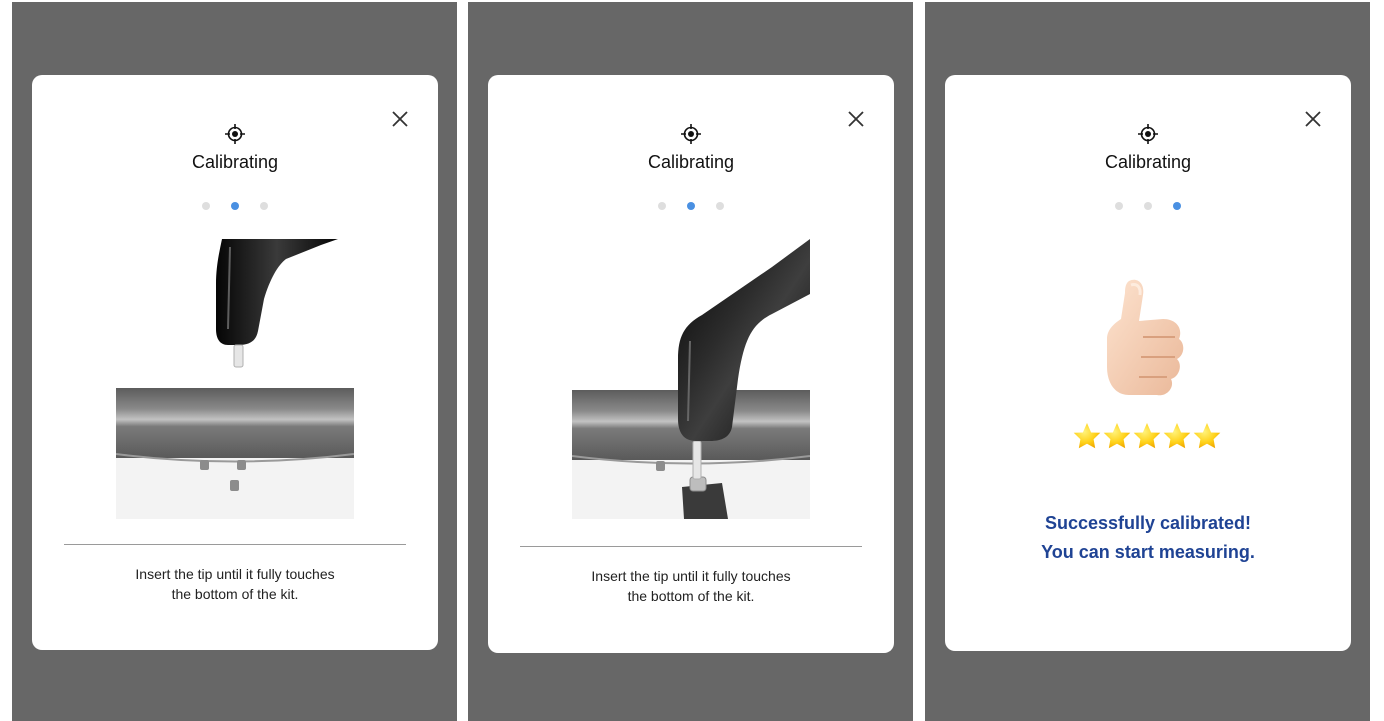 The width and height of the screenshot is (1384, 721). Describe the element at coordinates (1145, 337) in the screenshot. I see `thumbs-up-icon` at that location.